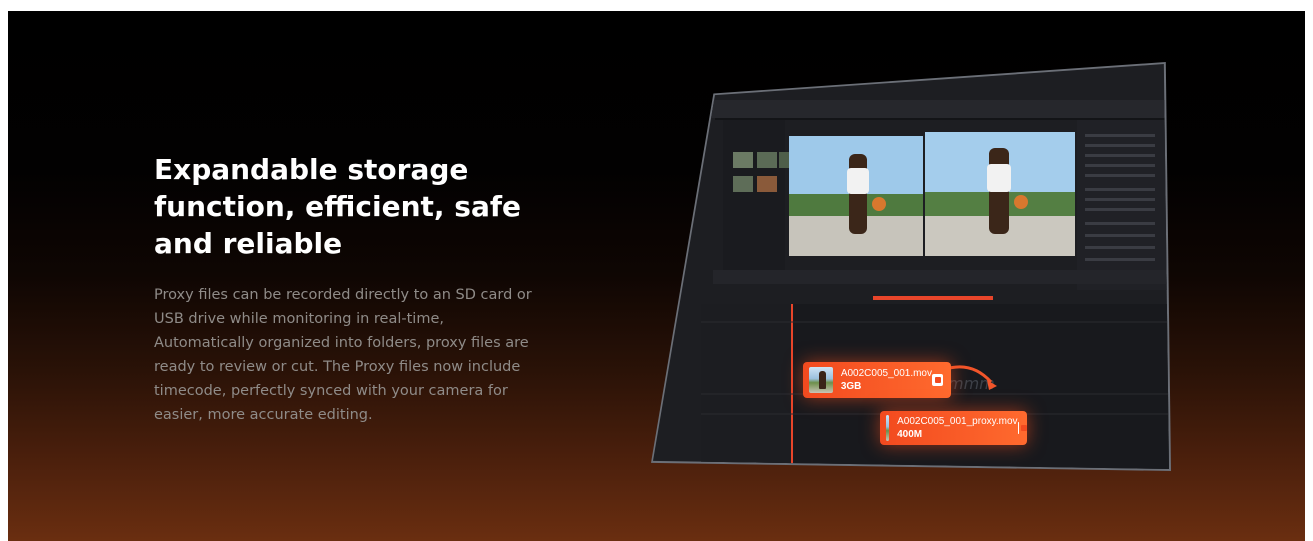 This screenshot has width=1313, height=541. Describe the element at coordinates (877, 380) in the screenshot. I see `original-clip-card: A002C005_001.mov 3GB` at that location.